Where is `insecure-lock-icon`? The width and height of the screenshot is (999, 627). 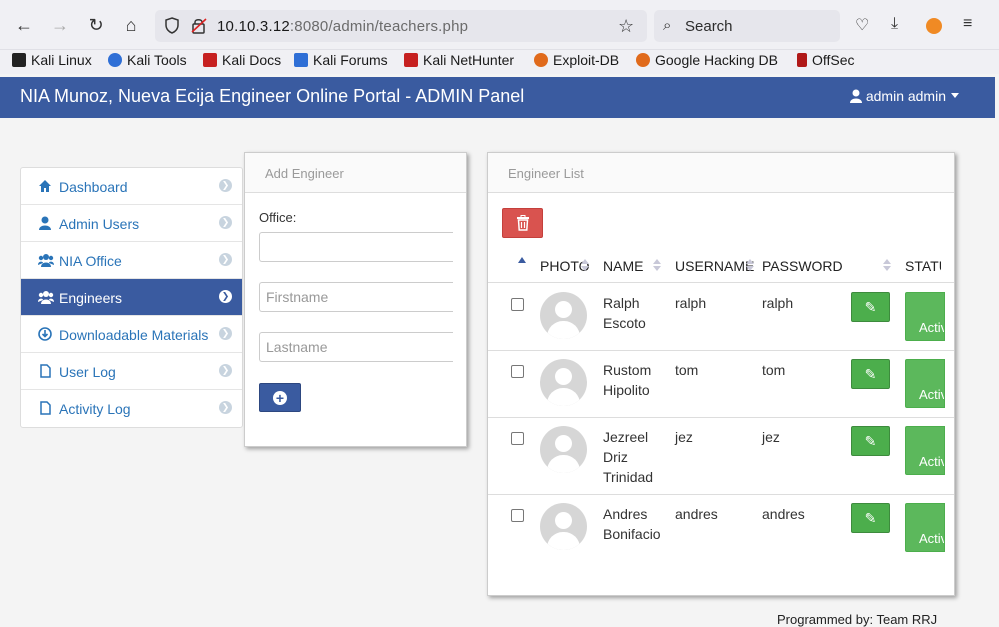 insecure-lock-icon is located at coordinates (199, 26).